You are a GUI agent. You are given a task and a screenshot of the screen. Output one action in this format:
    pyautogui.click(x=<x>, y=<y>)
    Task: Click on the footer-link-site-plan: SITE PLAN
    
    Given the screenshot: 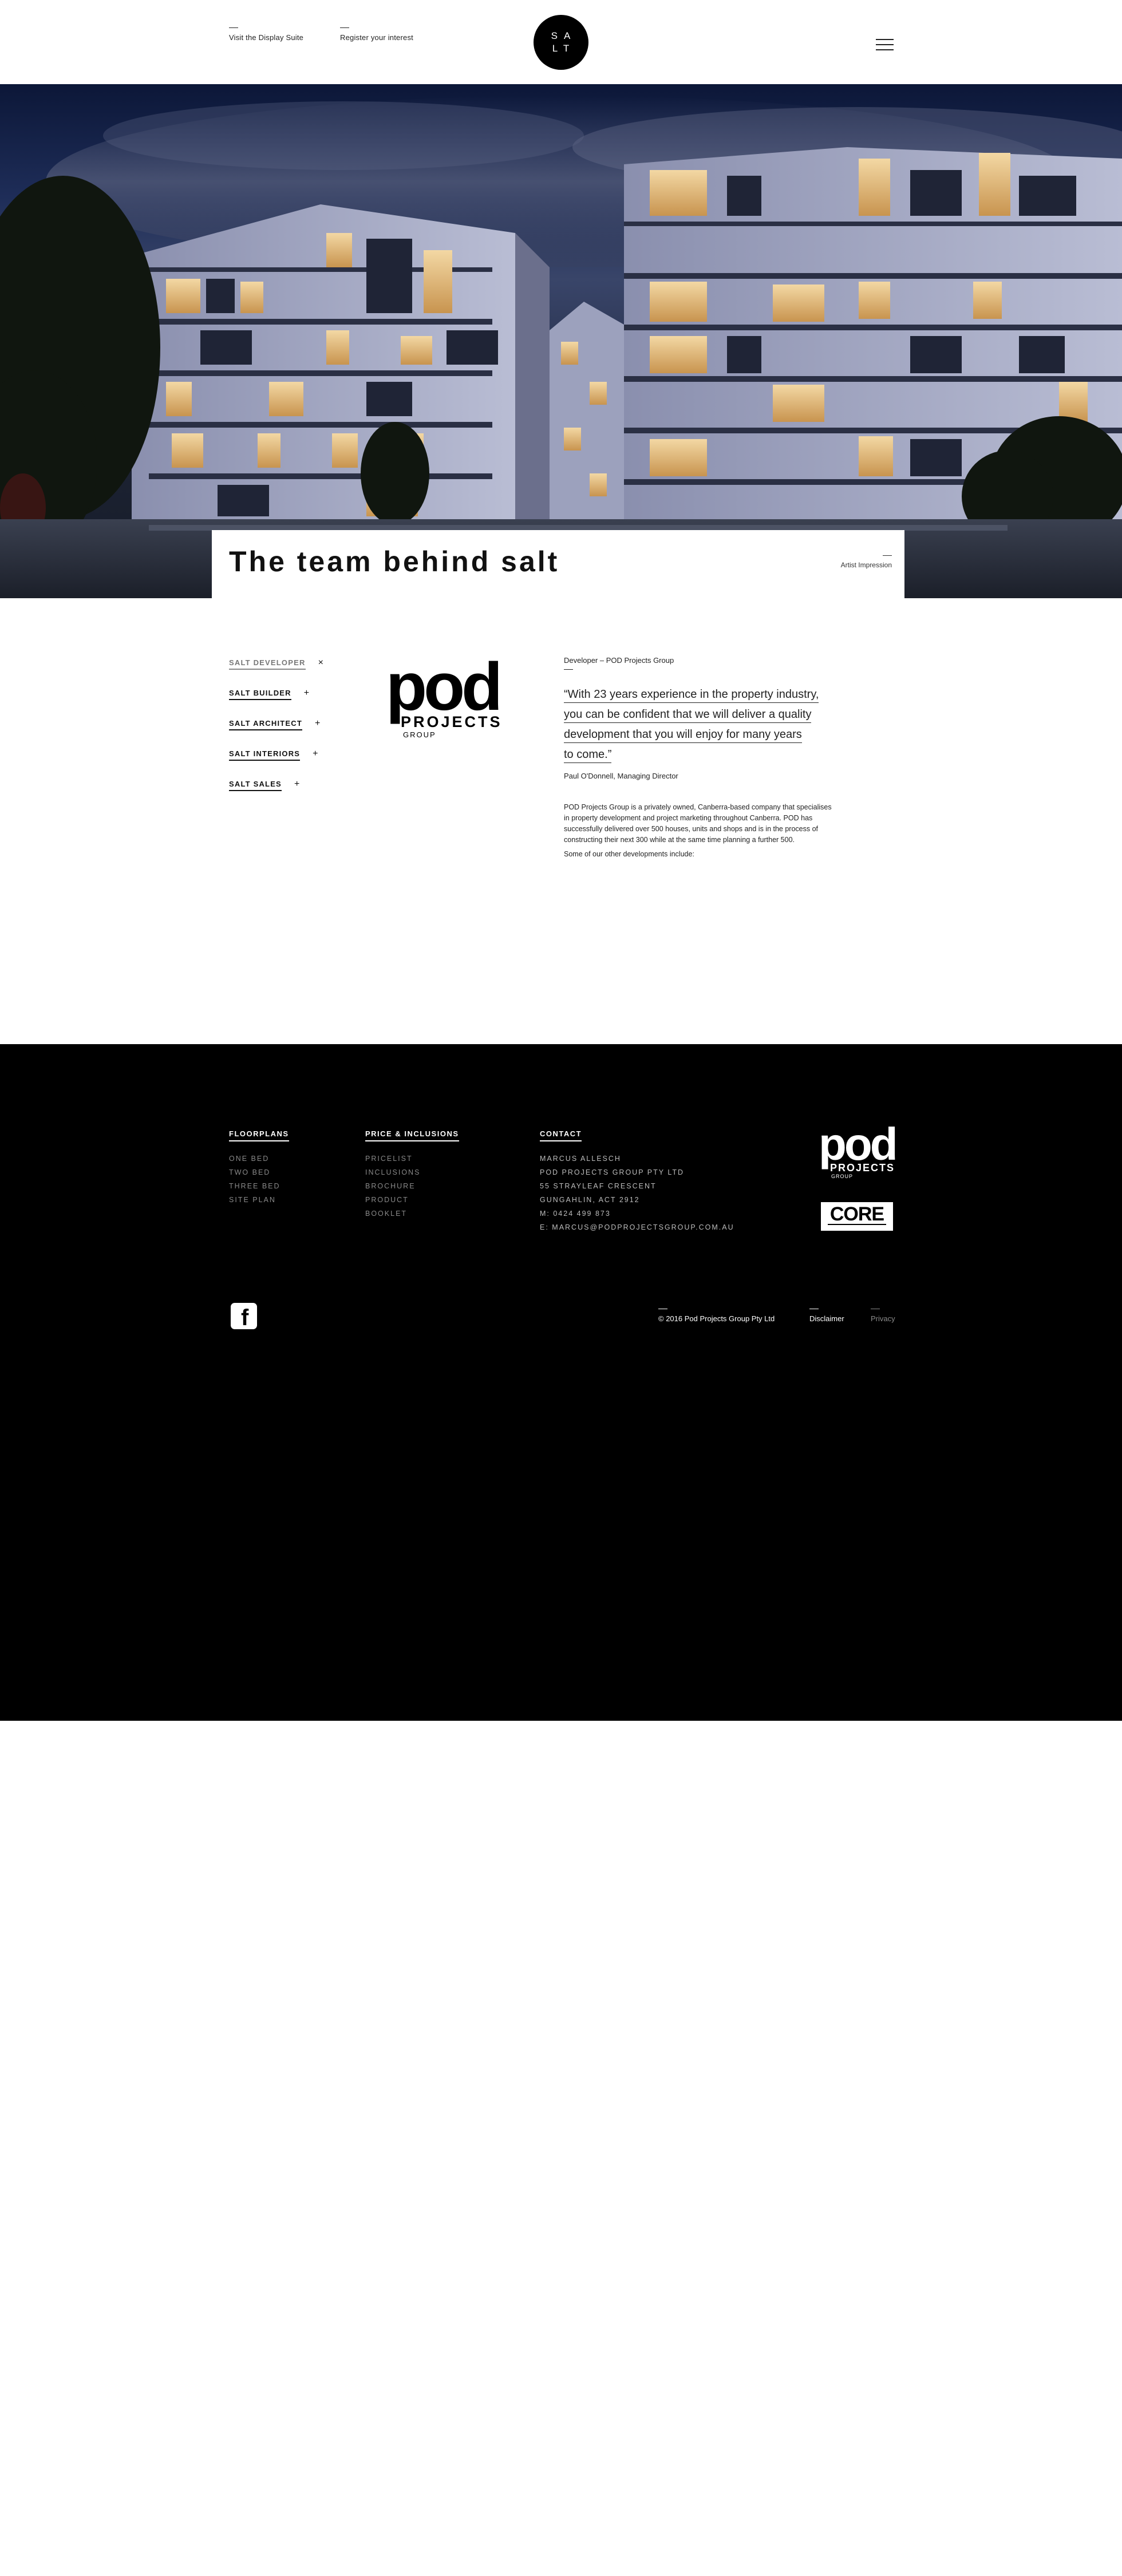 What is the action you would take?
    pyautogui.click(x=259, y=1200)
    